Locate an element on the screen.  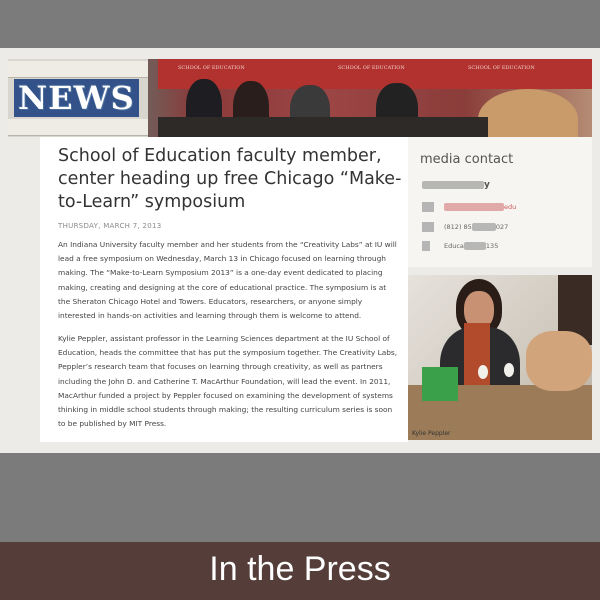
contact-twitter-row: Educa 135 is located at coordinates (460, 246).